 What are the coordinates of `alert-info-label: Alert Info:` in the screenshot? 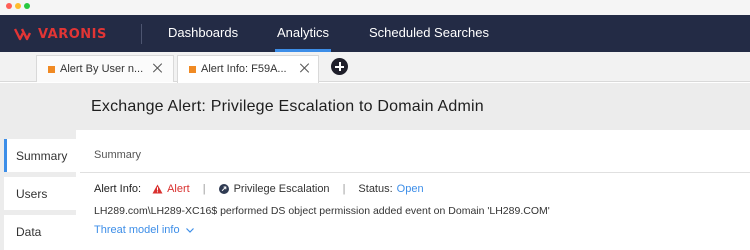 It's located at (118, 189).